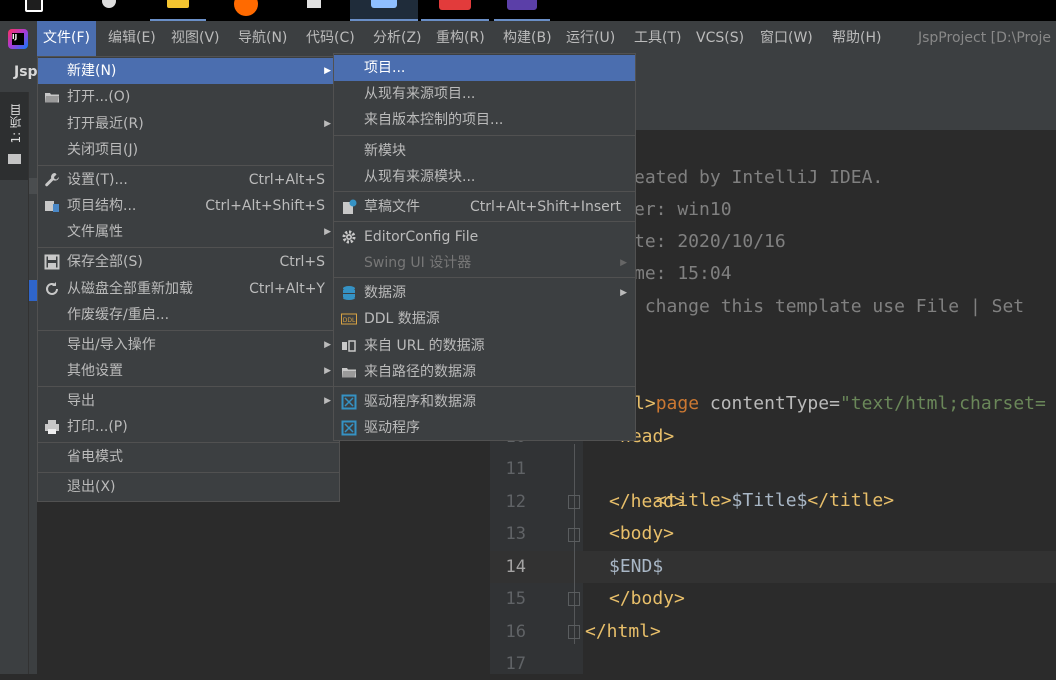 The width and height of the screenshot is (1056, 680). Describe the element at coordinates (188, 262) in the screenshot. I see `menu-item-save-all: 保存全部(S) Ctrl+S` at that location.